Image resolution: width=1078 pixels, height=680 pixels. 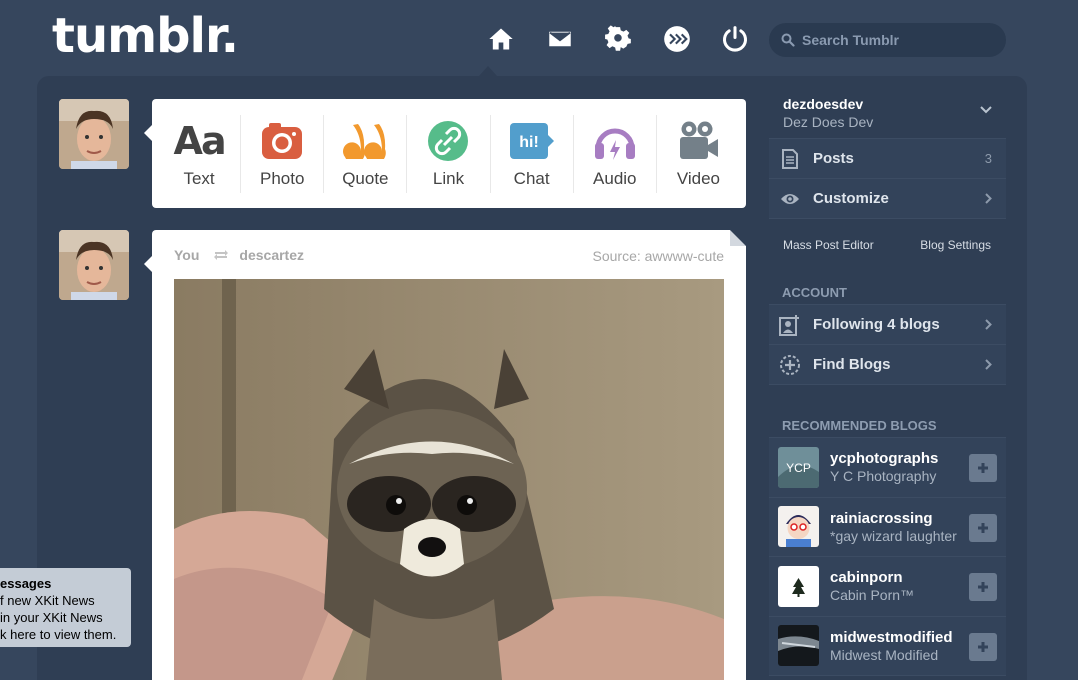 What do you see at coordinates (365, 141) in the screenshot?
I see `quote-icon` at bounding box center [365, 141].